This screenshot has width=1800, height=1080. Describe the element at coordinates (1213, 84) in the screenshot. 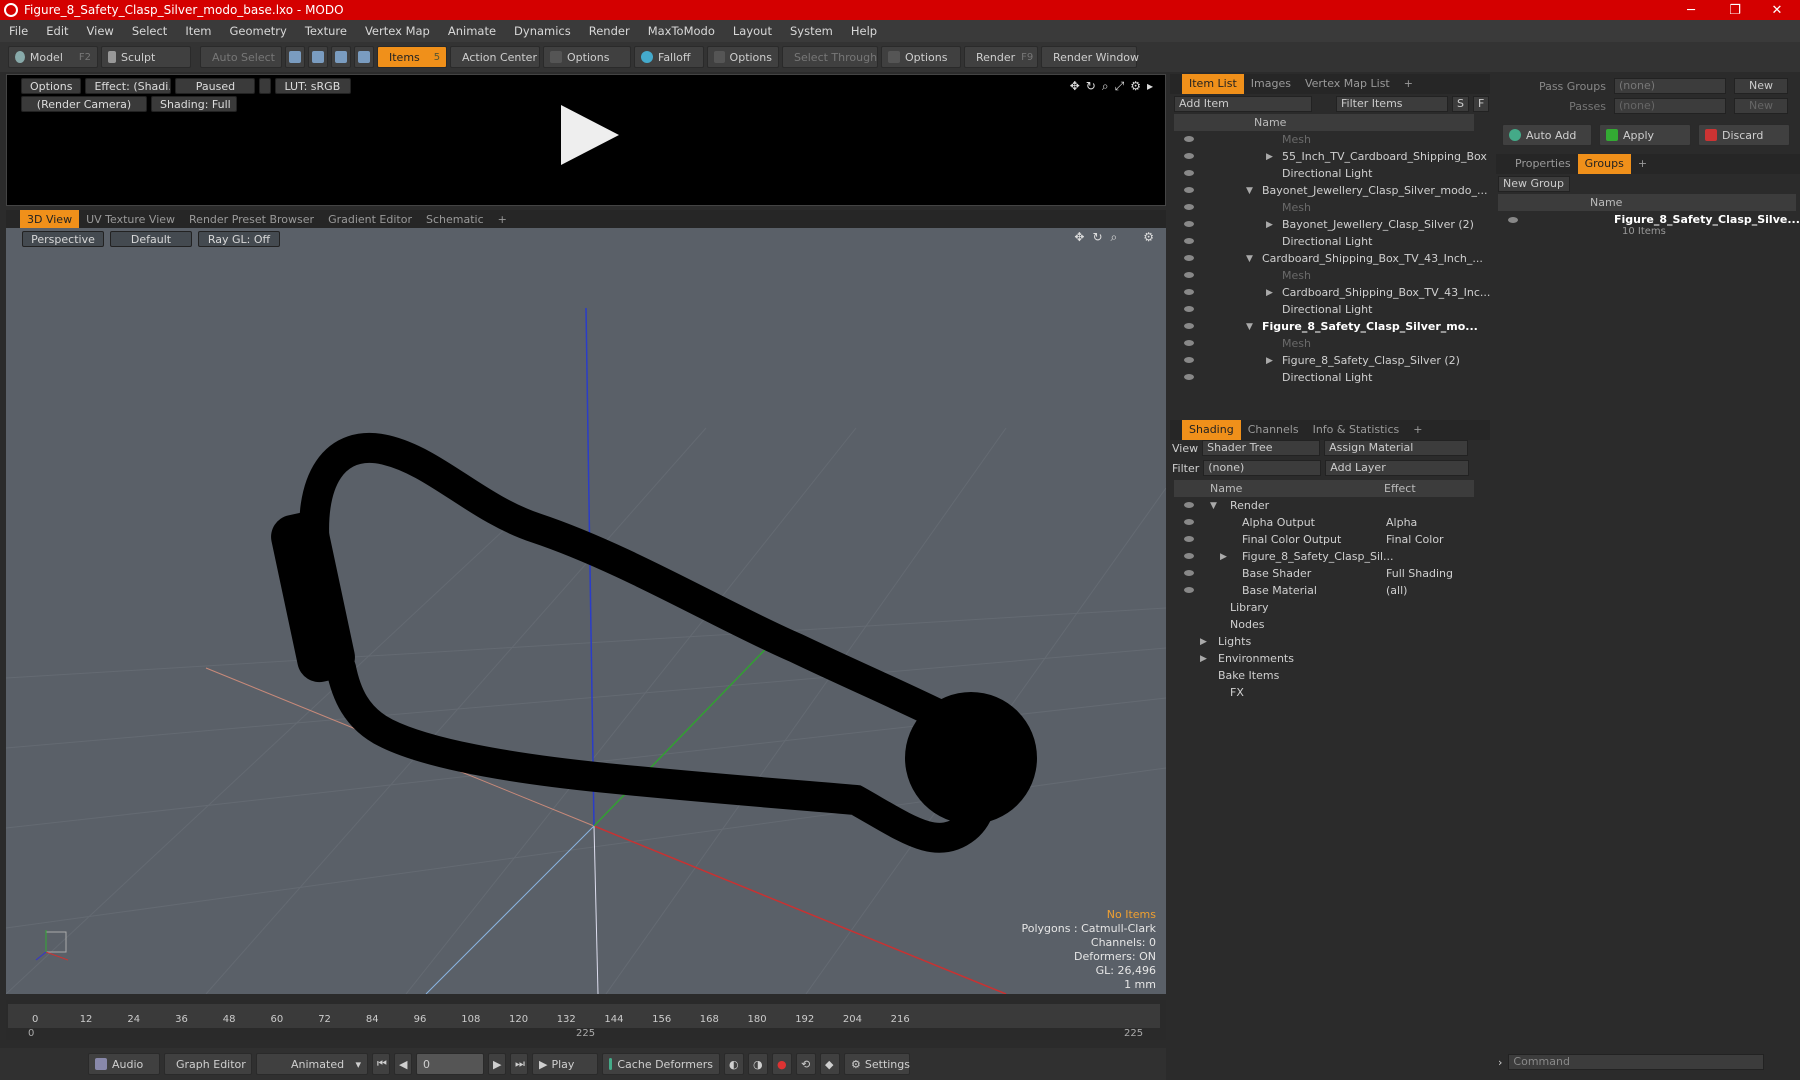

I see `tab-item-list: Item List` at that location.